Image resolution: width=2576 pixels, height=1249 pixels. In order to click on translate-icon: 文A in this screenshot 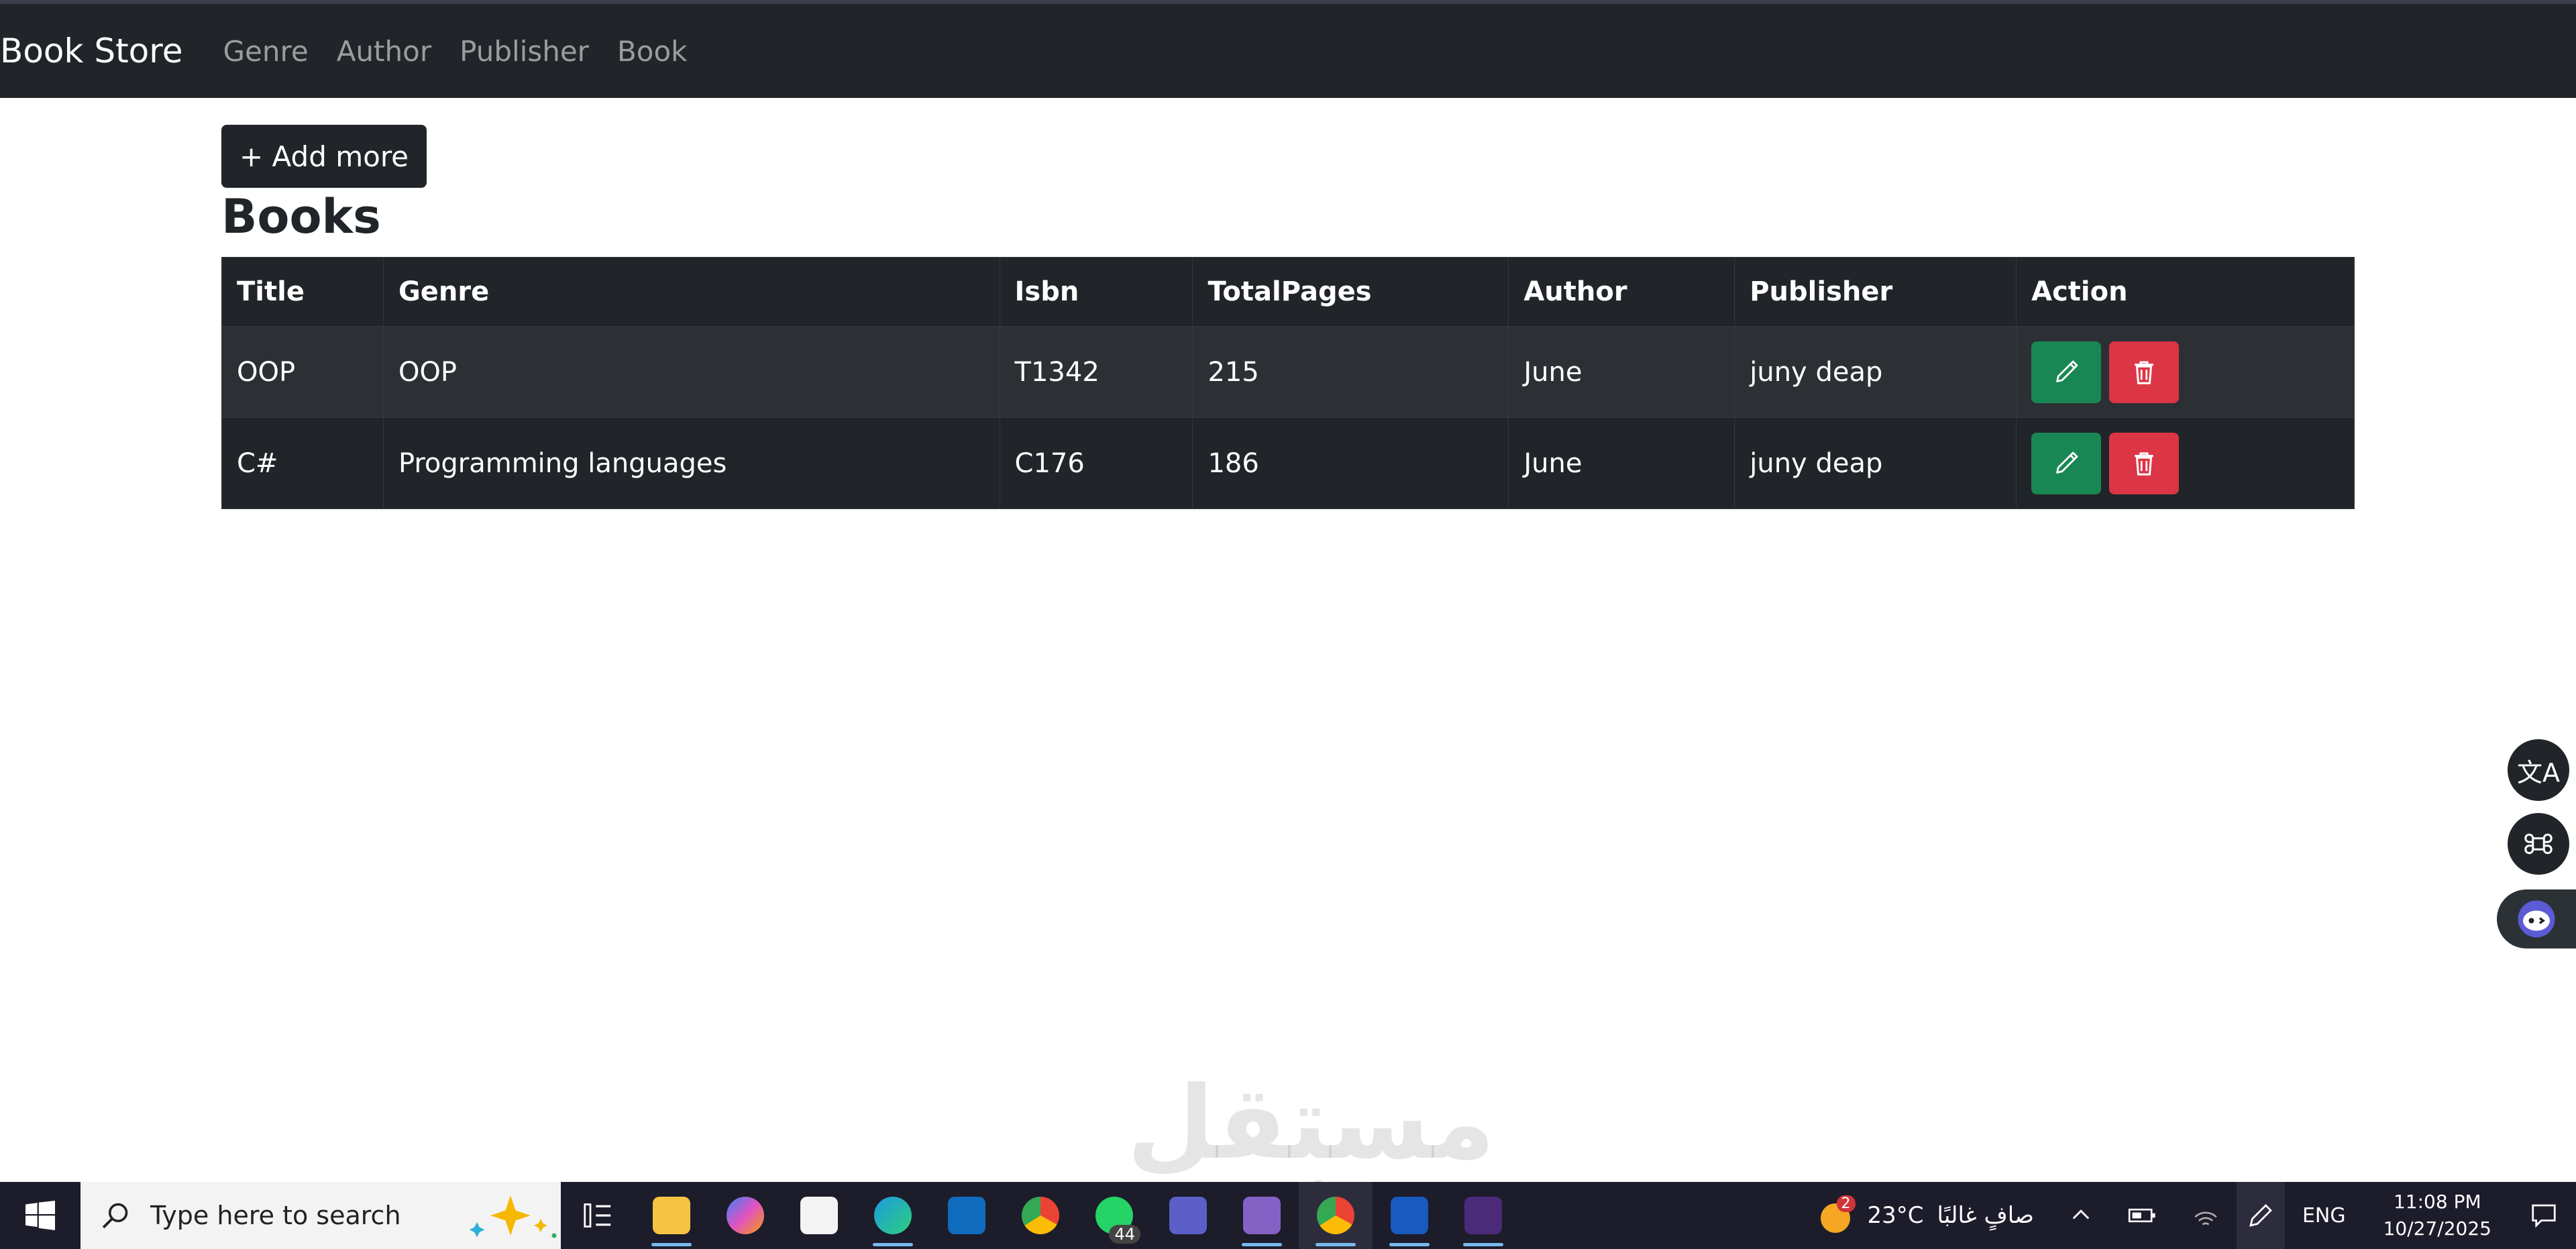, I will do `click(2538, 773)`.